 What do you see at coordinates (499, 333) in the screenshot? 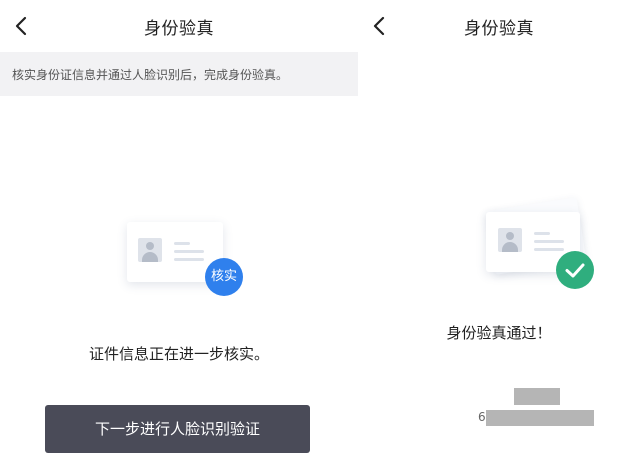
I see `success-status-text: 身份验真通过！` at bounding box center [499, 333].